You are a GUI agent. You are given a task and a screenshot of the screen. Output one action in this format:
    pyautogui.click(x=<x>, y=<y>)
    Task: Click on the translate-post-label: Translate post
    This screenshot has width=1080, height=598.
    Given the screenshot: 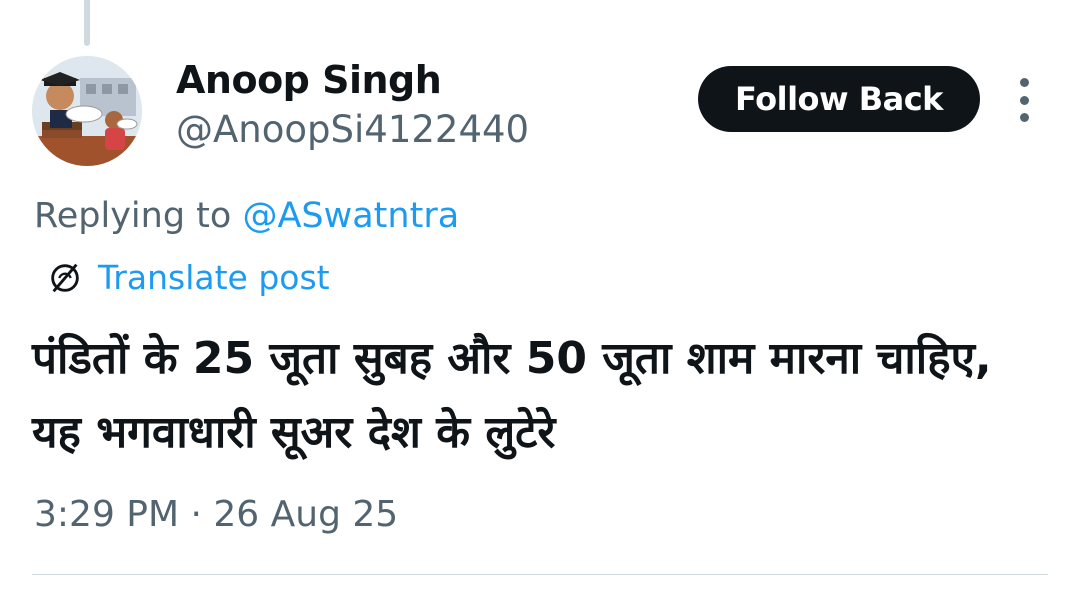 What is the action you would take?
    pyautogui.click(x=214, y=277)
    